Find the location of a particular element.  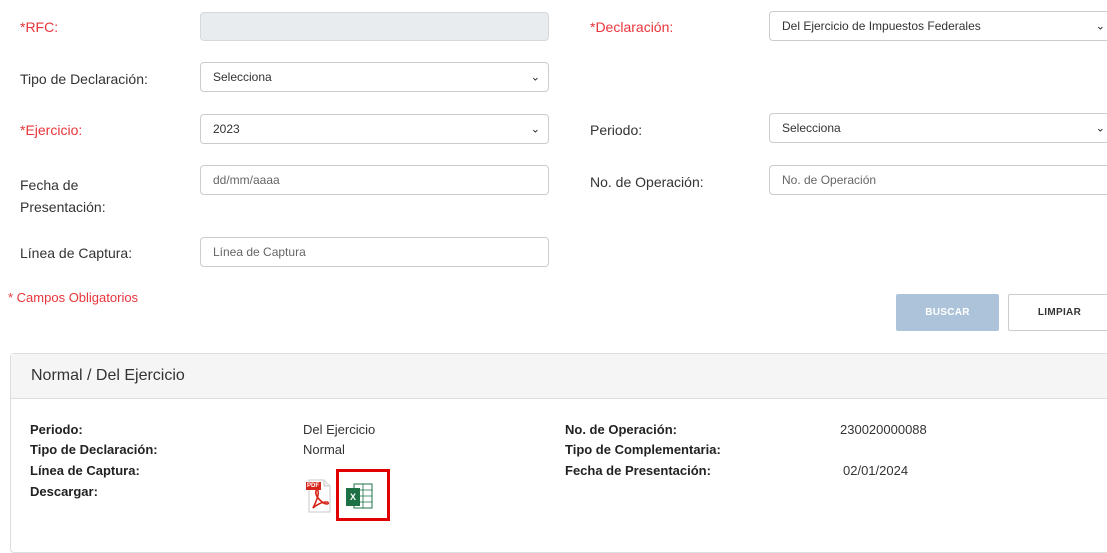

declaracion-select-value: Del Ejercicio de Impuestos Federales is located at coordinates (881, 26).